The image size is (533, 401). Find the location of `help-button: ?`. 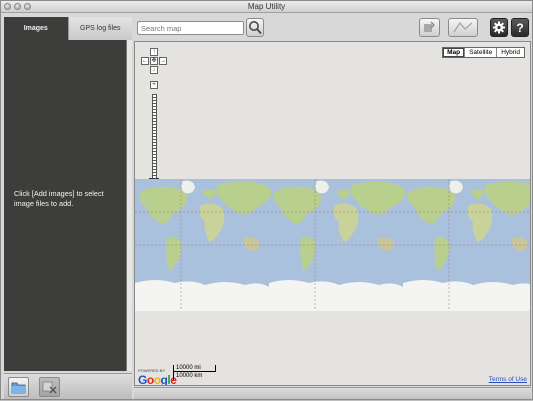

help-button: ? is located at coordinates (520, 27).